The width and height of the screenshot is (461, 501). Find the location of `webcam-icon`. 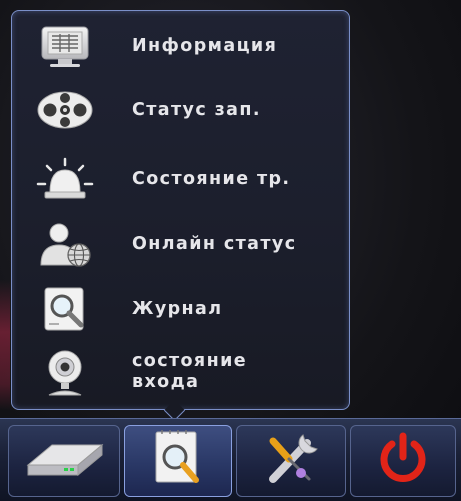

webcam-icon is located at coordinates (65, 372).